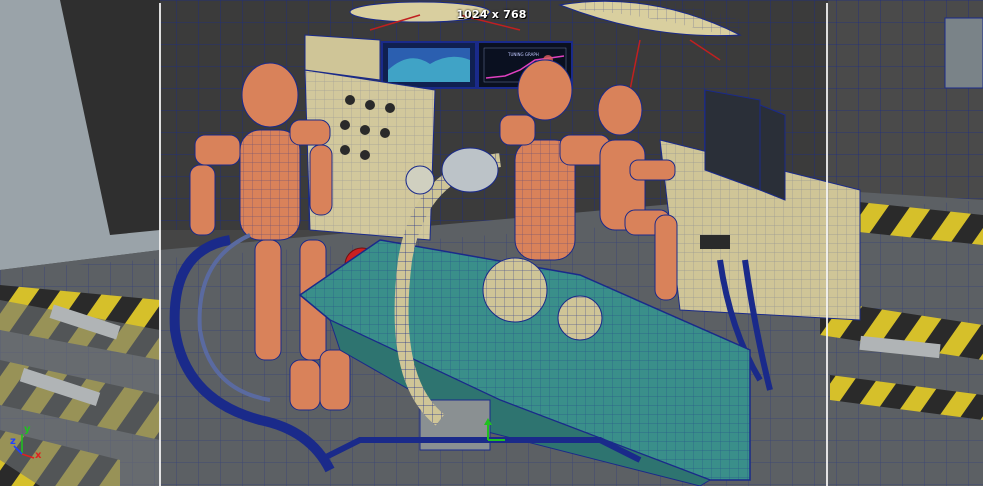 This screenshot has height=486, width=983. What do you see at coordinates (160, 244) in the screenshot?
I see `resolution-gate-left-edge` at bounding box center [160, 244].